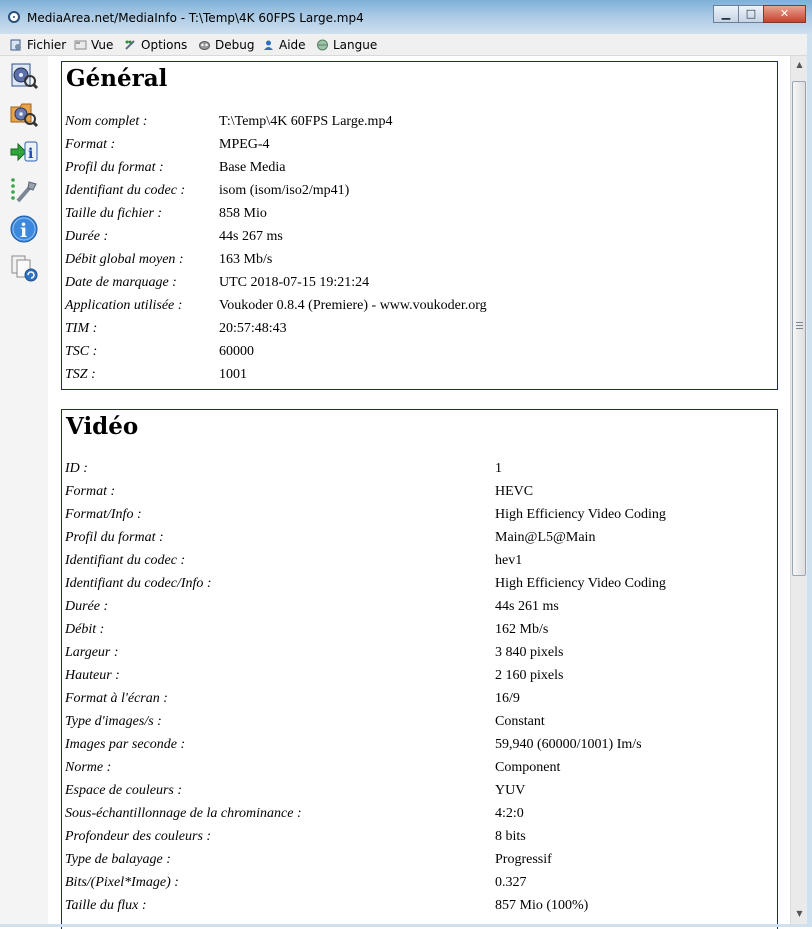  Describe the element at coordinates (102, 426) in the screenshot. I see `video-section-title: Vidéo` at that location.